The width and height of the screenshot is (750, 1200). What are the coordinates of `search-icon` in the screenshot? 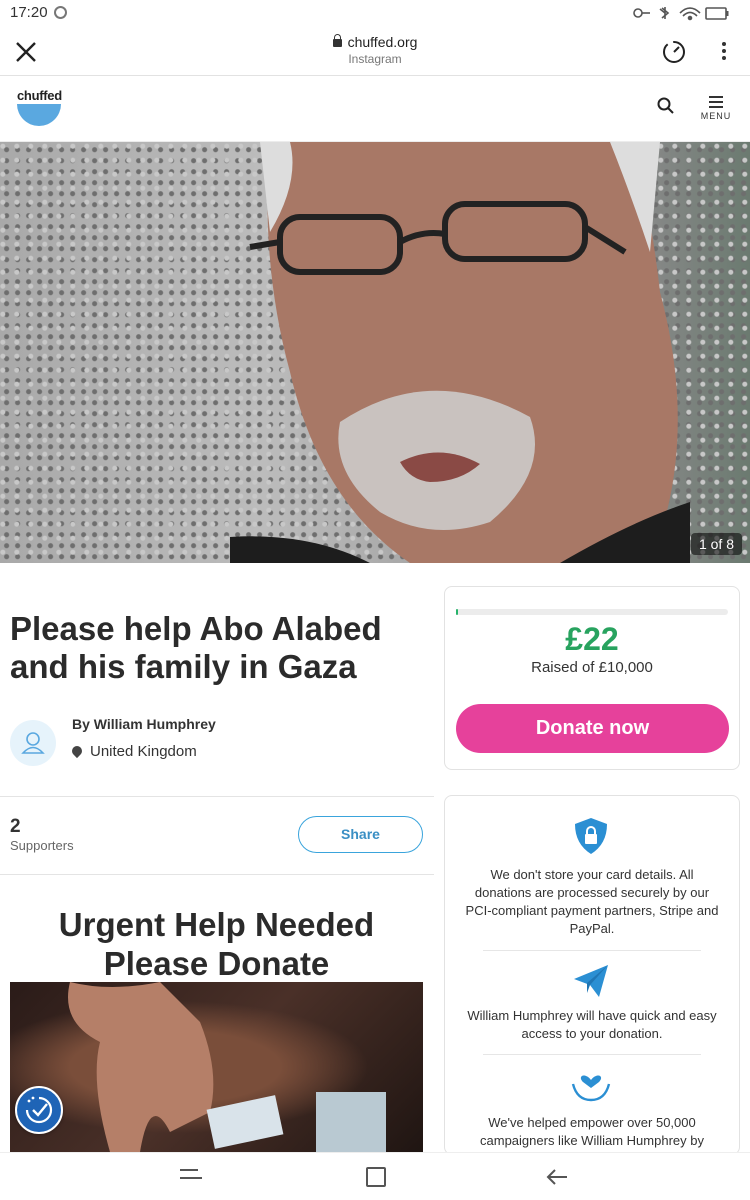 It's located at (666, 106).